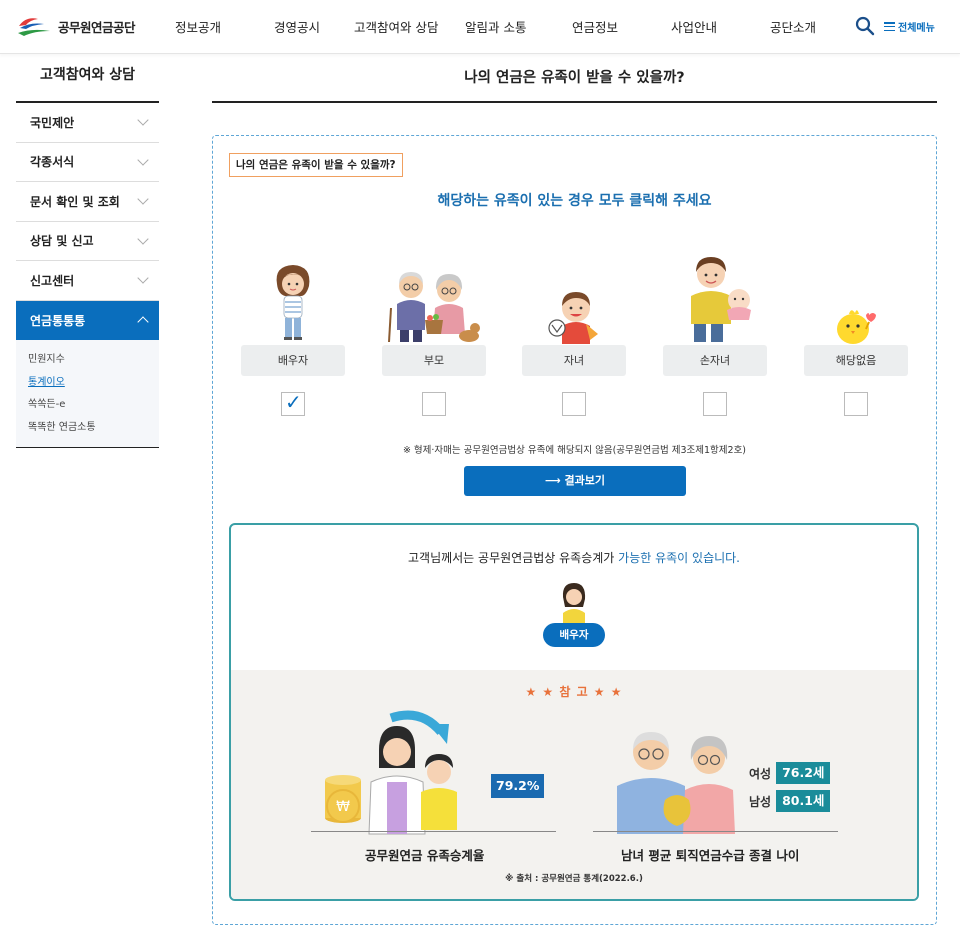  What do you see at coordinates (343, 807) in the screenshot?
I see `won-coin-icon: ₩` at bounding box center [343, 807].